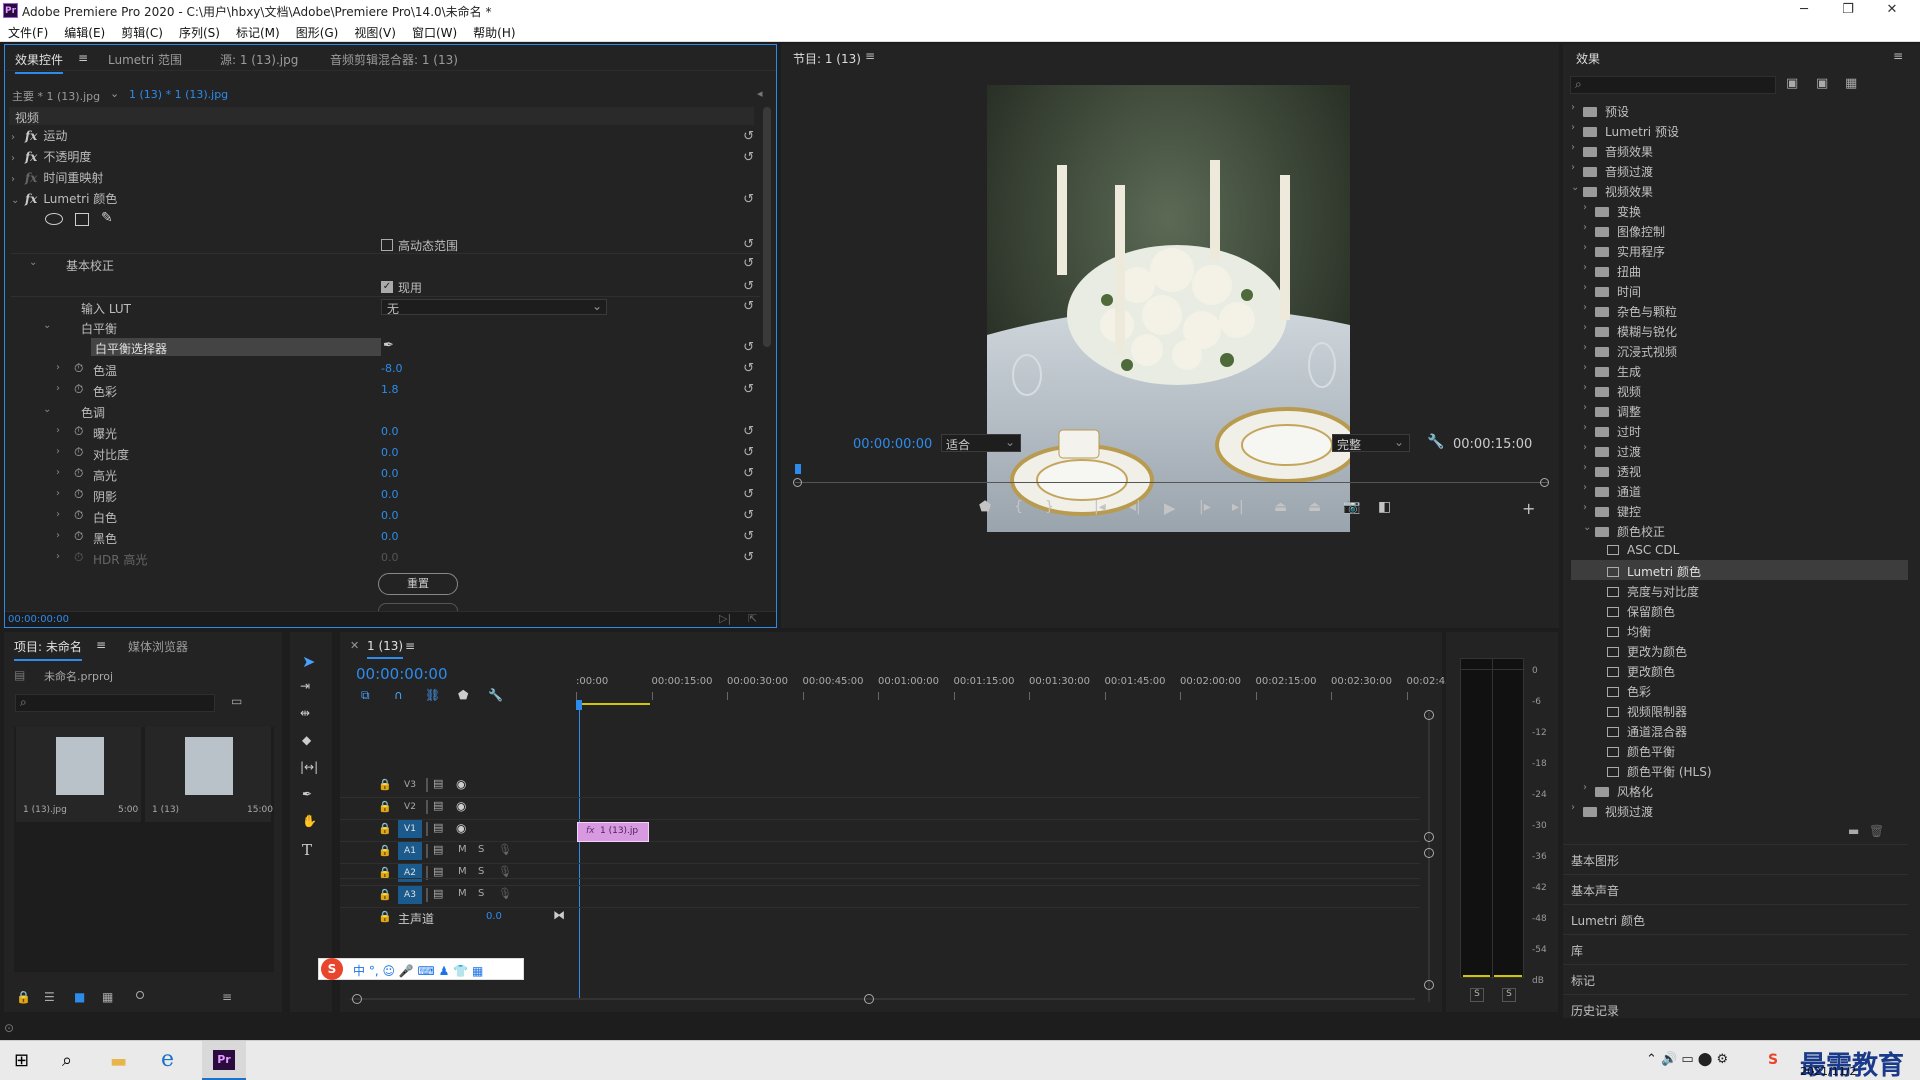  I want to click on tone-value: 0.0, so click(390, 473).